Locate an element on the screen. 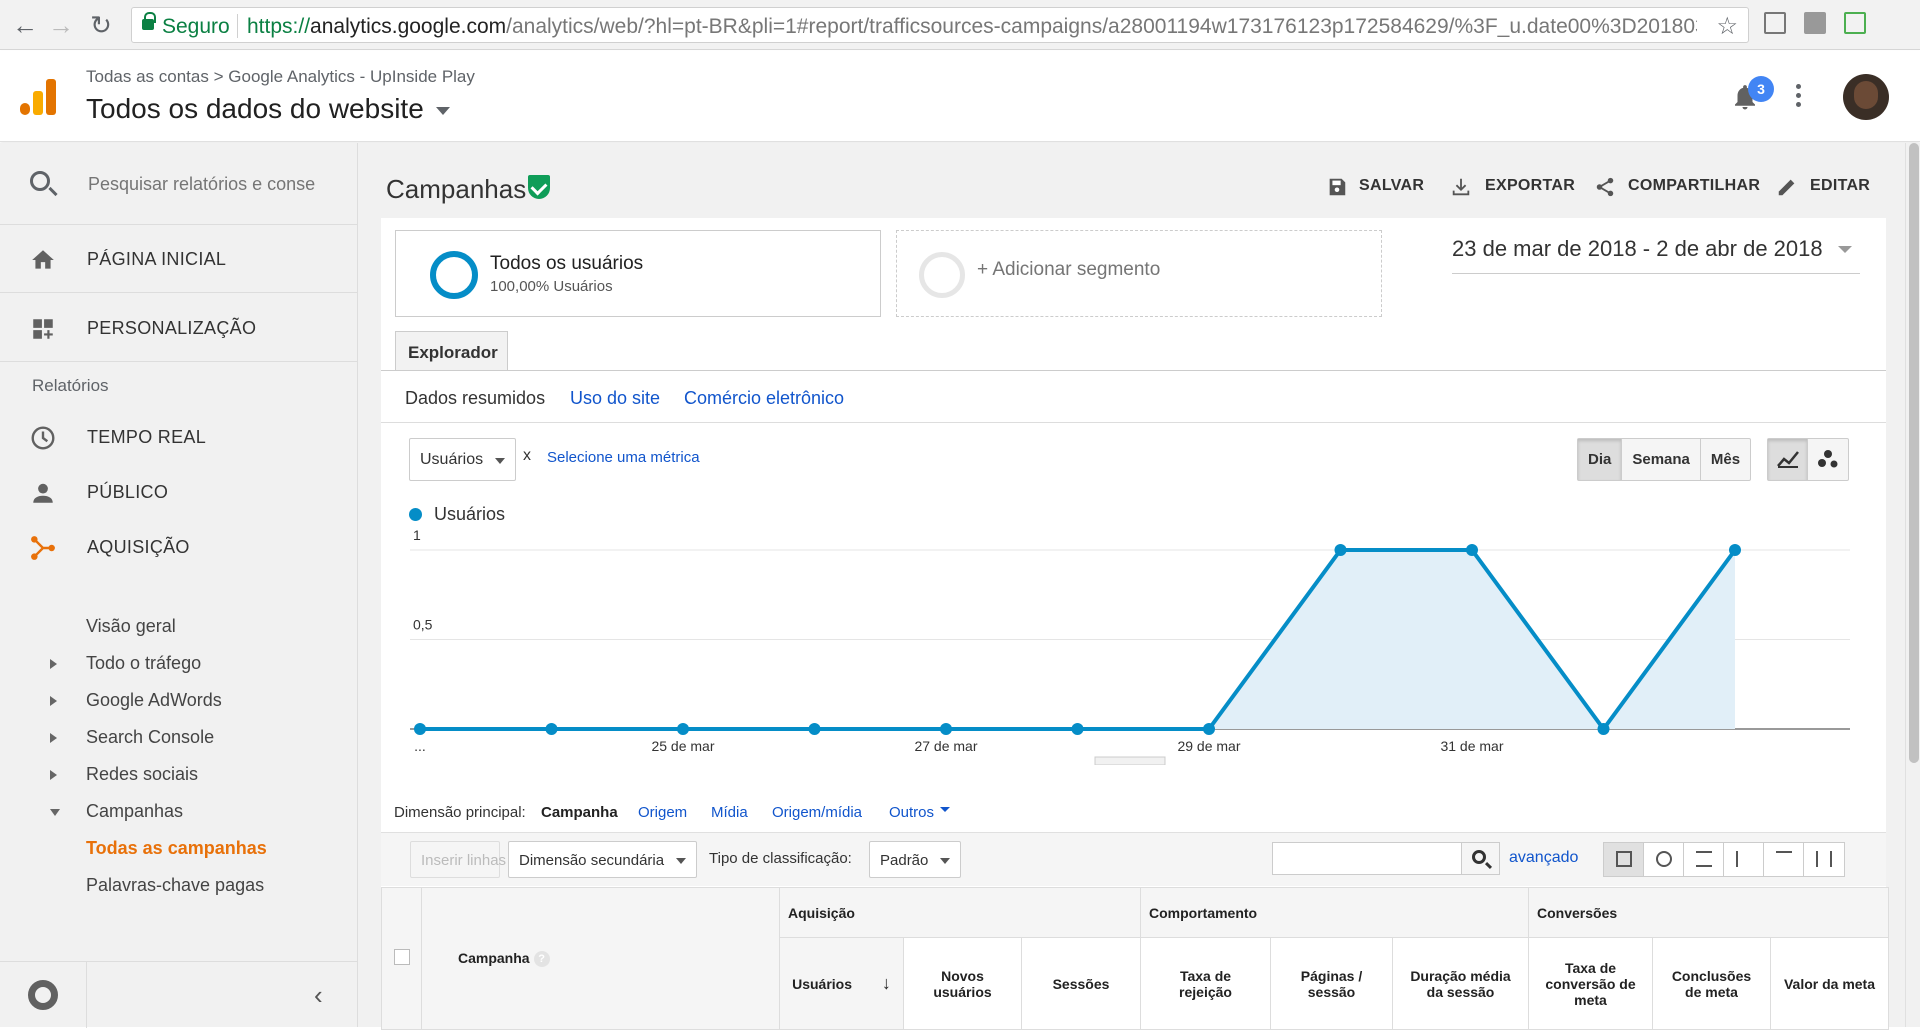  sidebar-acq-overview: Visão geral is located at coordinates (131, 626).